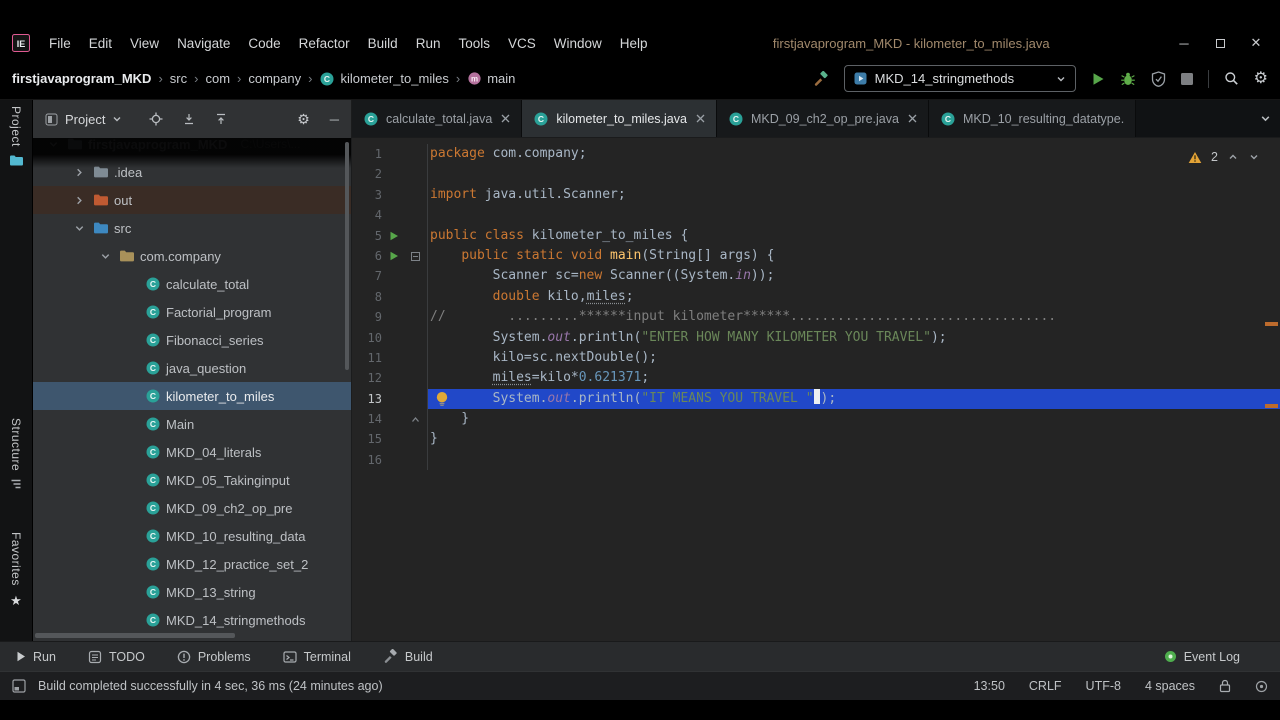 The width and height of the screenshot is (1280, 720). What do you see at coordinates (16, 136) in the screenshot?
I see `stripe-button-project: Project` at bounding box center [16, 136].